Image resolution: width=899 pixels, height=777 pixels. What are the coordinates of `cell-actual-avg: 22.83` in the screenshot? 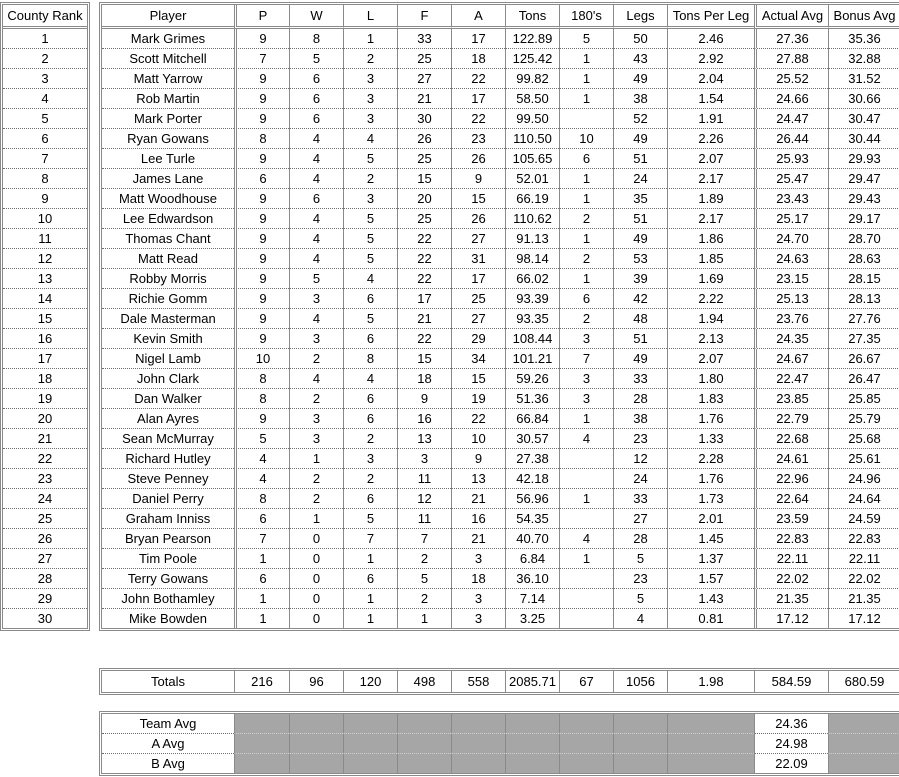 It's located at (791, 539).